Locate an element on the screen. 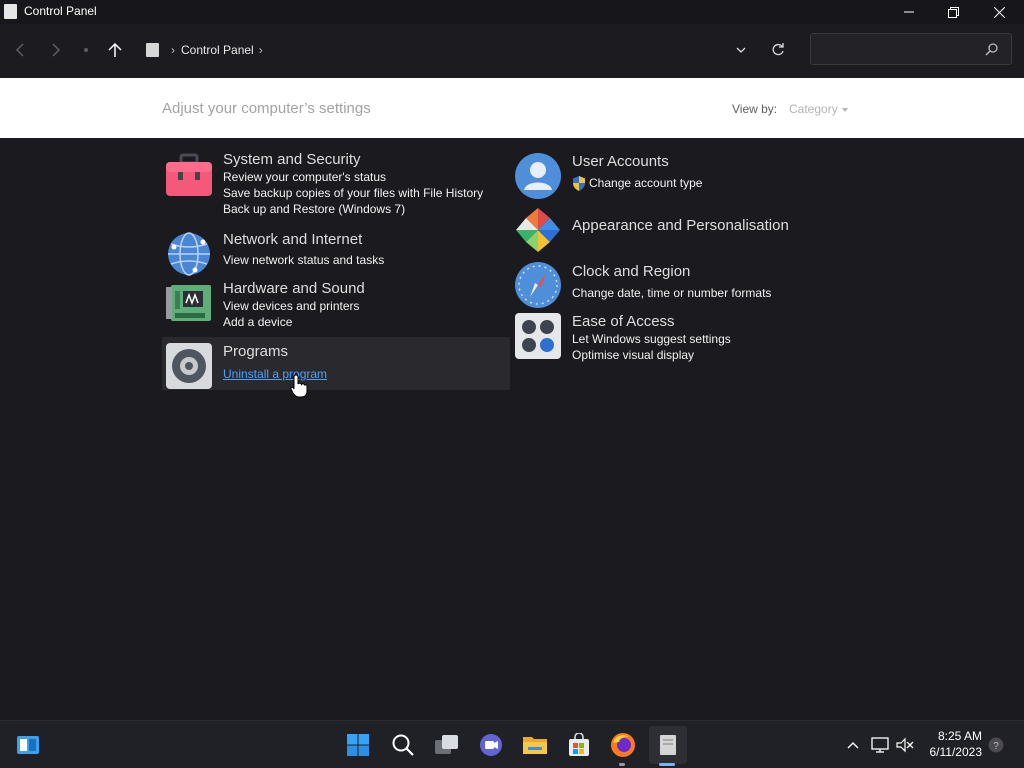 The image size is (1024, 768). close-button is located at coordinates (999, 12).